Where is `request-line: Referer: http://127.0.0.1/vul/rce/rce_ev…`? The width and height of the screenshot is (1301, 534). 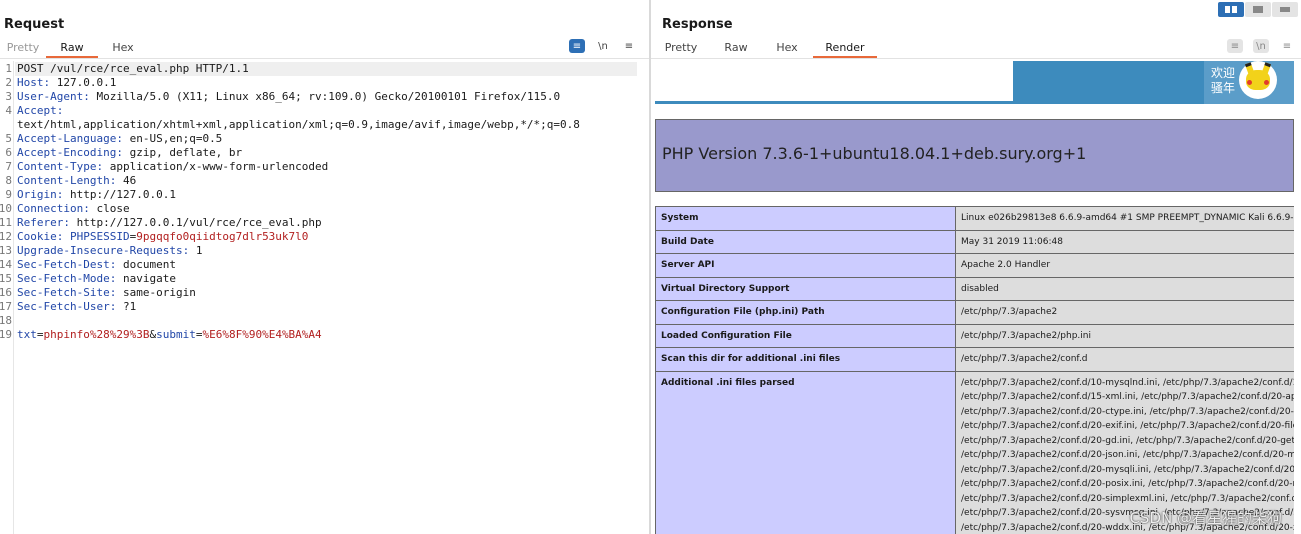
request-line: Referer: http://127.0.0.1/vul/rce/rce_ev… is located at coordinates (169, 222).